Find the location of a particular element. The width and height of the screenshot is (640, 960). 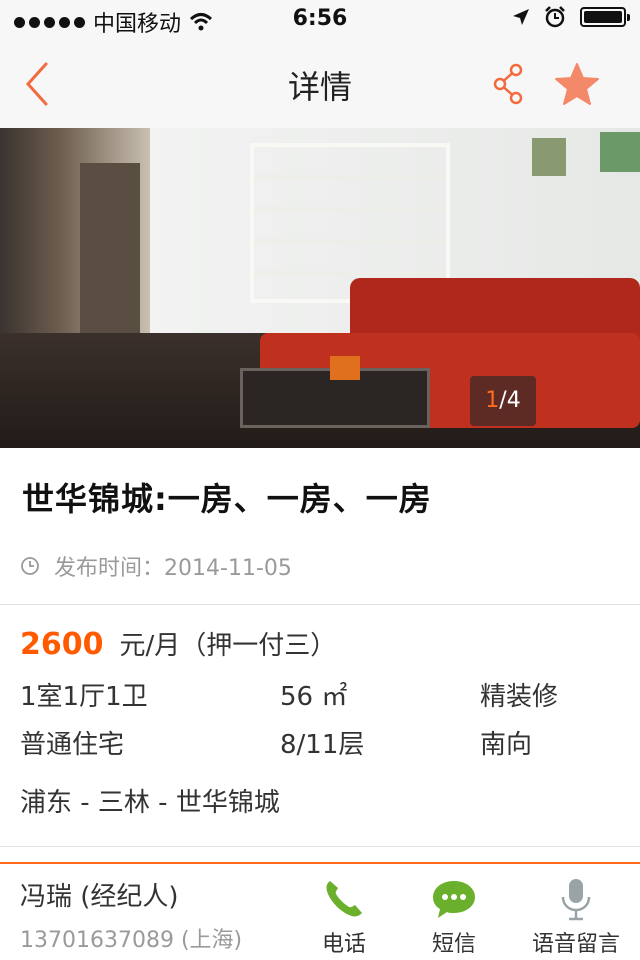

sms-label: 短信 is located at coordinates (453, 944).